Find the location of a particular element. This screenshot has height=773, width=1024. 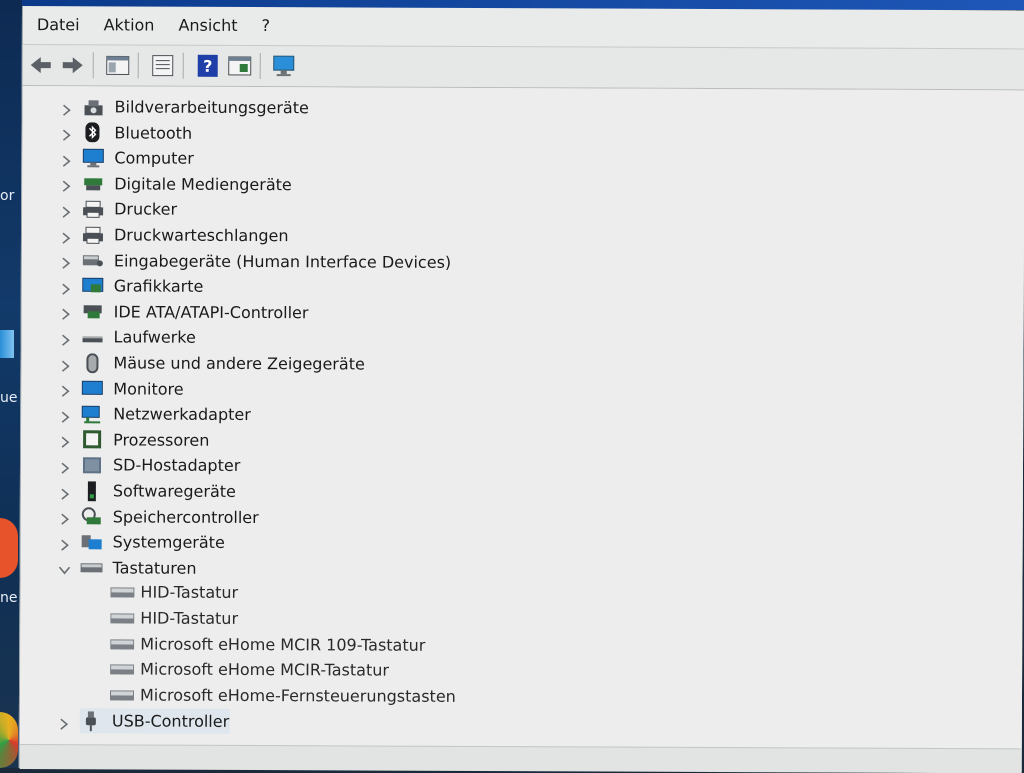

printer-icon is located at coordinates (93, 209).